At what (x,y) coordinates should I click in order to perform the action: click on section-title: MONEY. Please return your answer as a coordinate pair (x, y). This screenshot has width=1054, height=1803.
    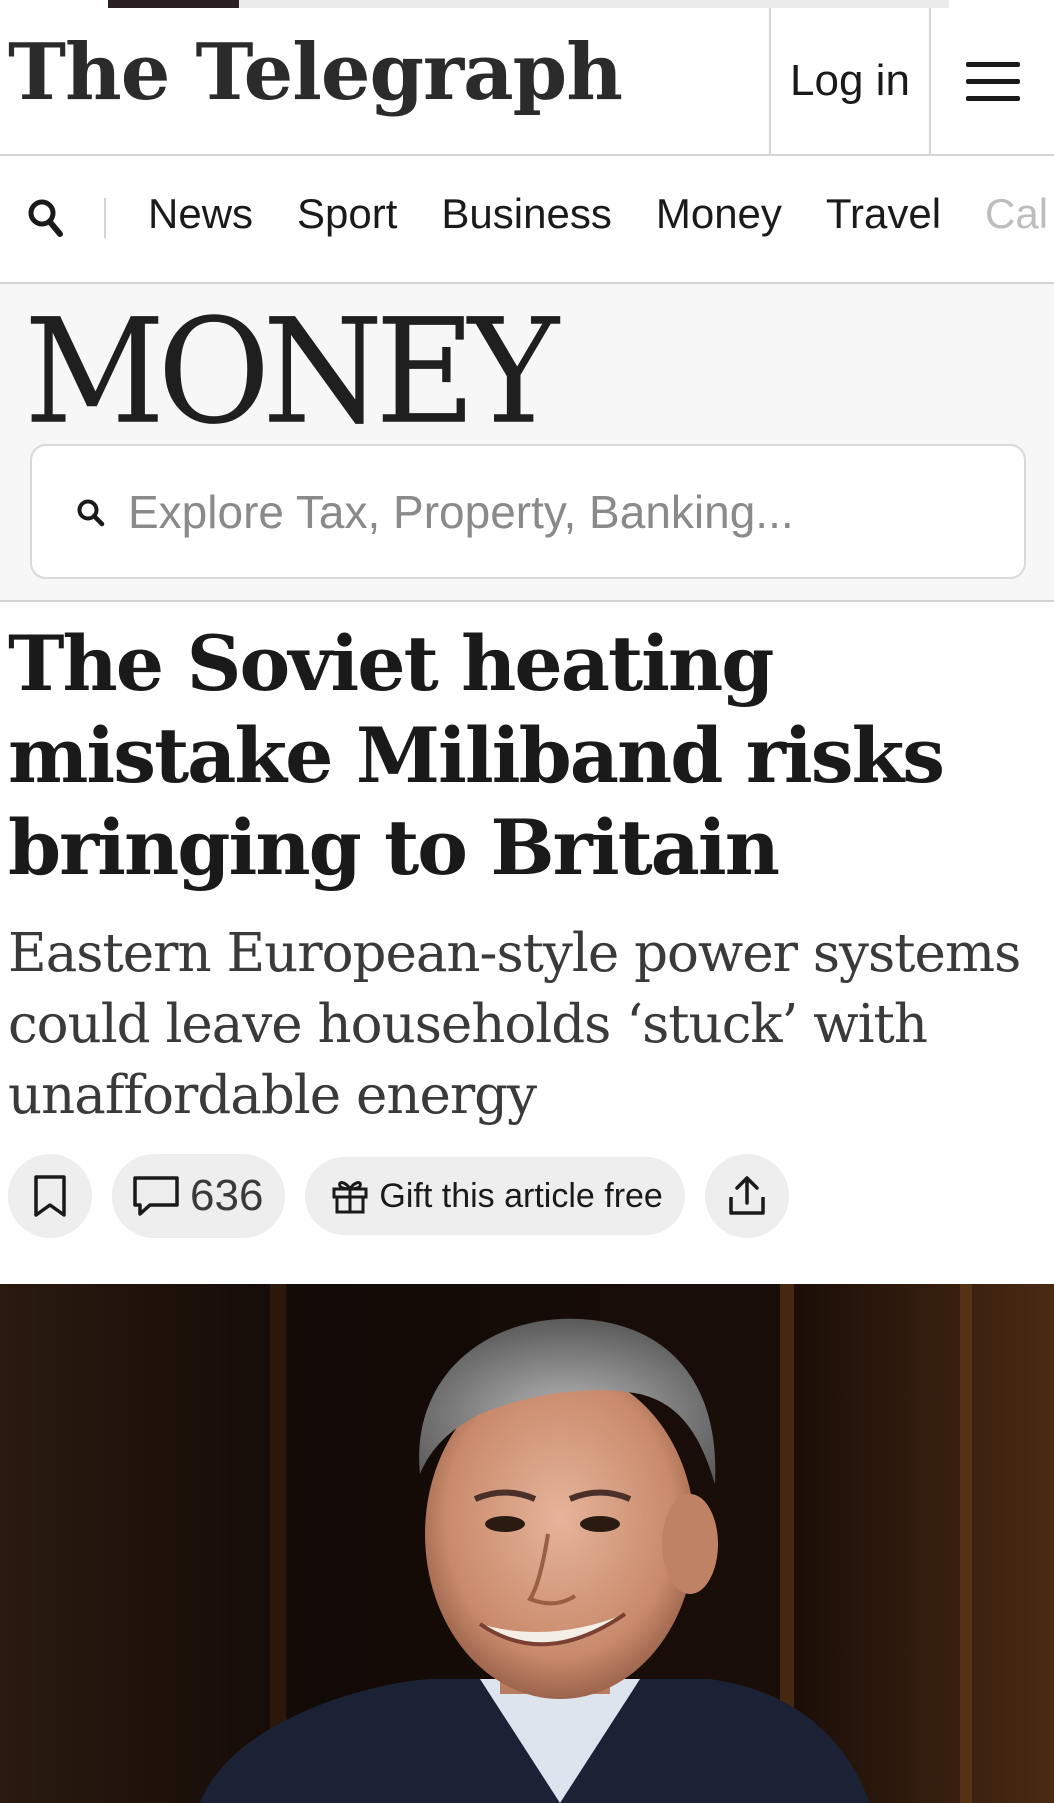
    Looking at the image, I should click on (291, 372).